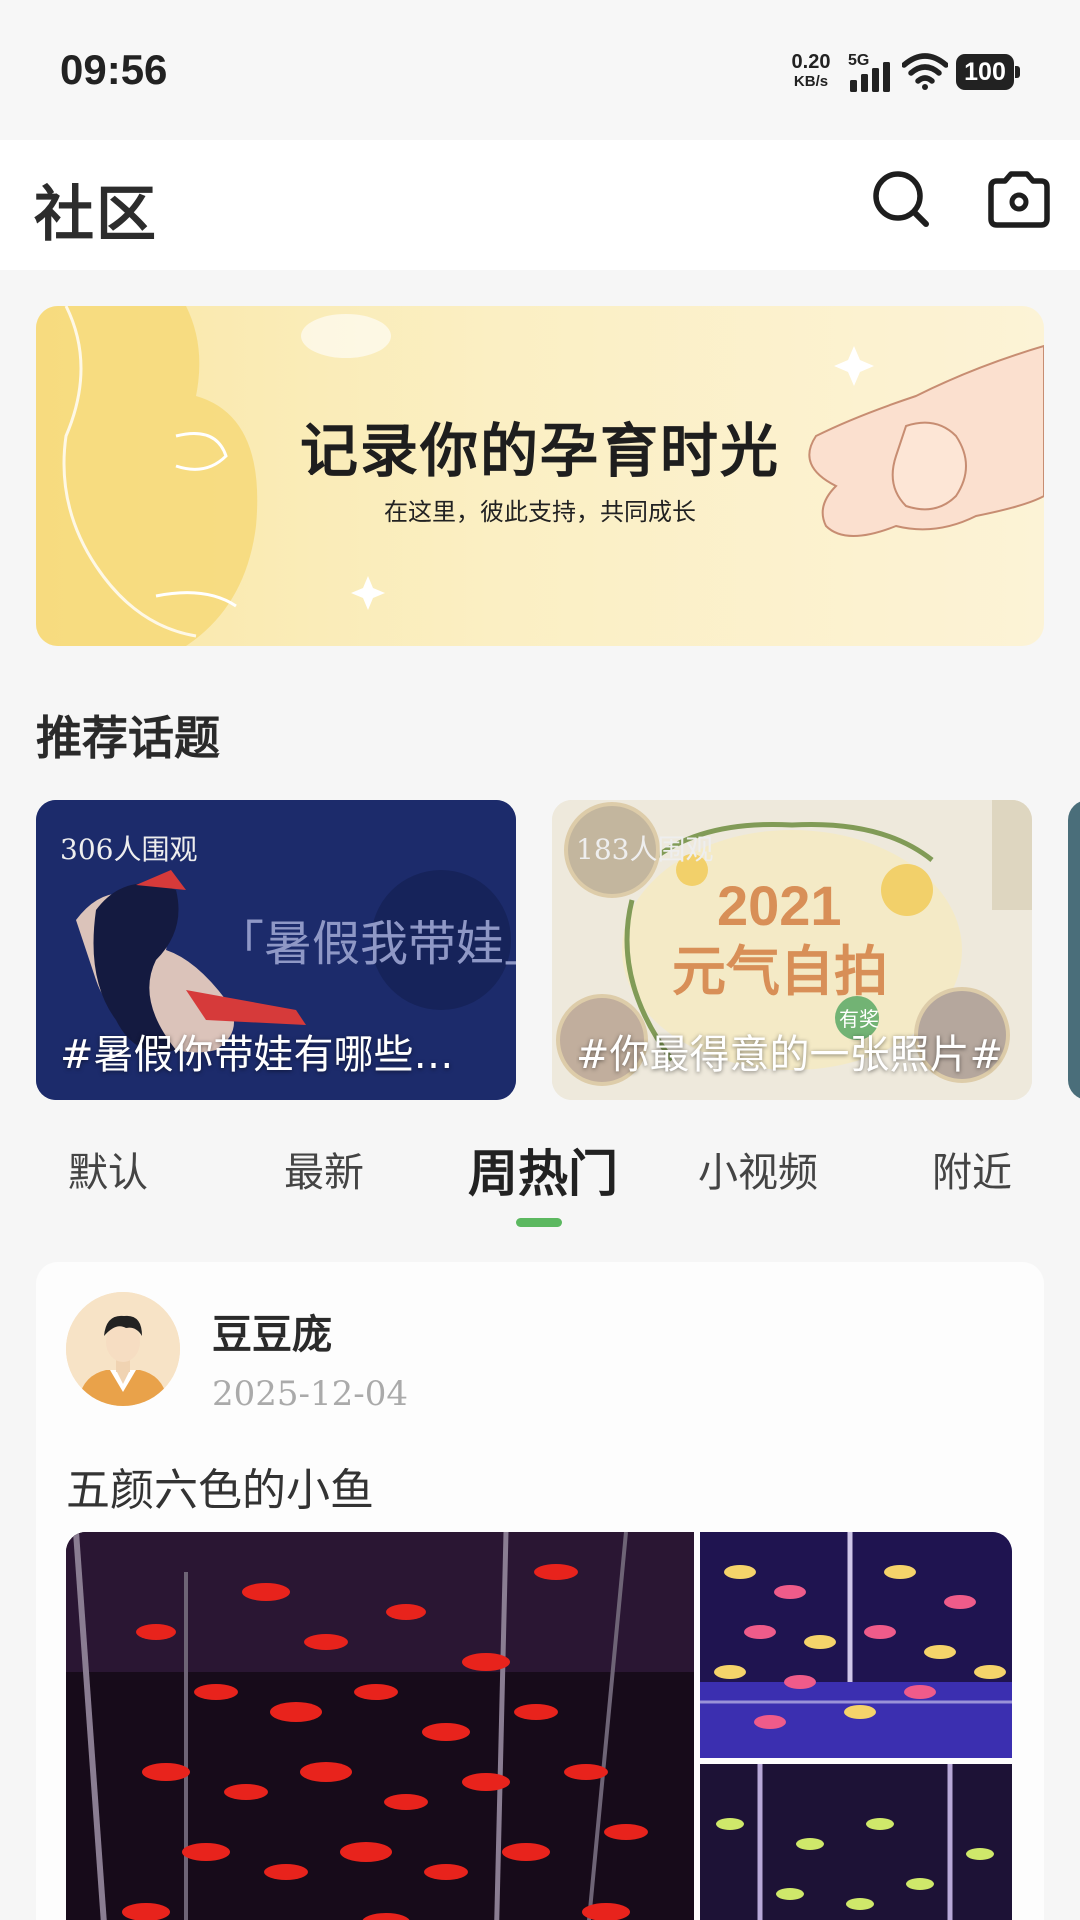 This screenshot has width=1080, height=1920. What do you see at coordinates (758, 1169) in the screenshot?
I see `tab-short-video: 小视频` at bounding box center [758, 1169].